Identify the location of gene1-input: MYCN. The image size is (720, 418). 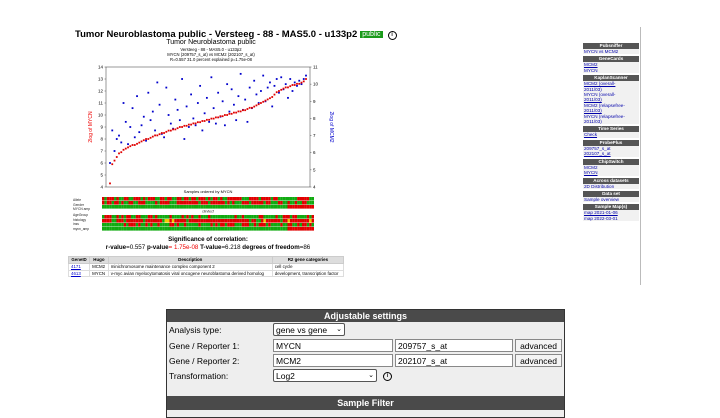
(333, 345).